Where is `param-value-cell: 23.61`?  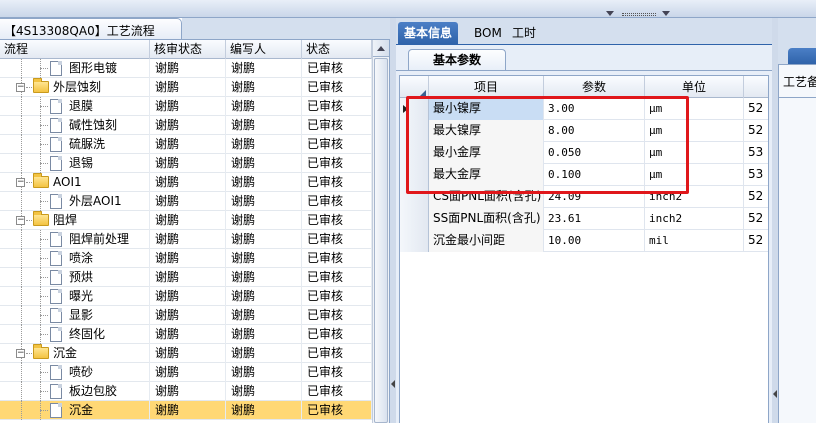 param-value-cell: 23.61 is located at coordinates (594, 219).